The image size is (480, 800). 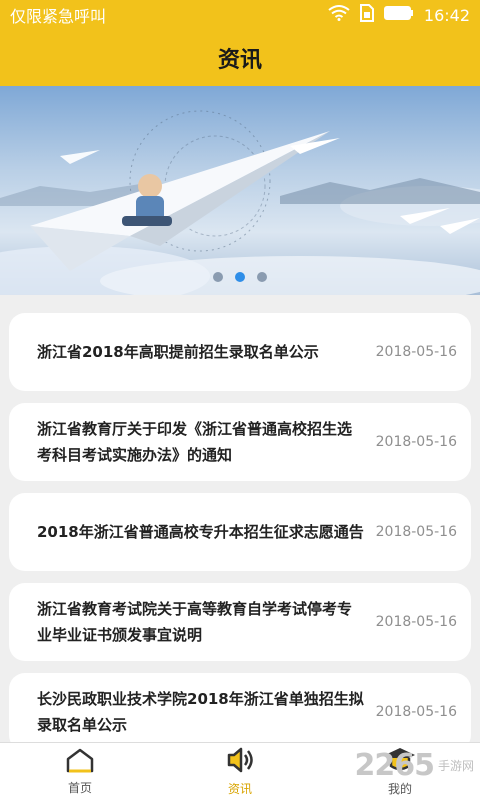 What do you see at coordinates (446, 15) in the screenshot?
I see `clock-text: 16:42` at bounding box center [446, 15].